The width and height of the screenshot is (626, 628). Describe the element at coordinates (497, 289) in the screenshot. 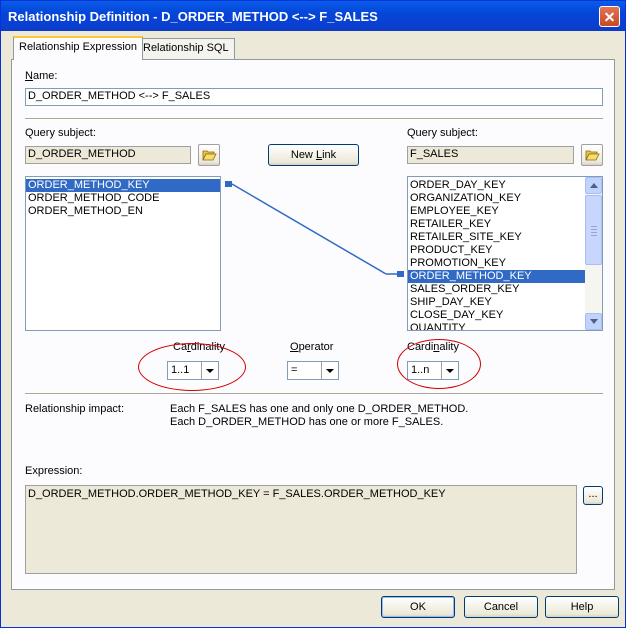

I see `list-item: SALES_ORDER_KEY` at that location.